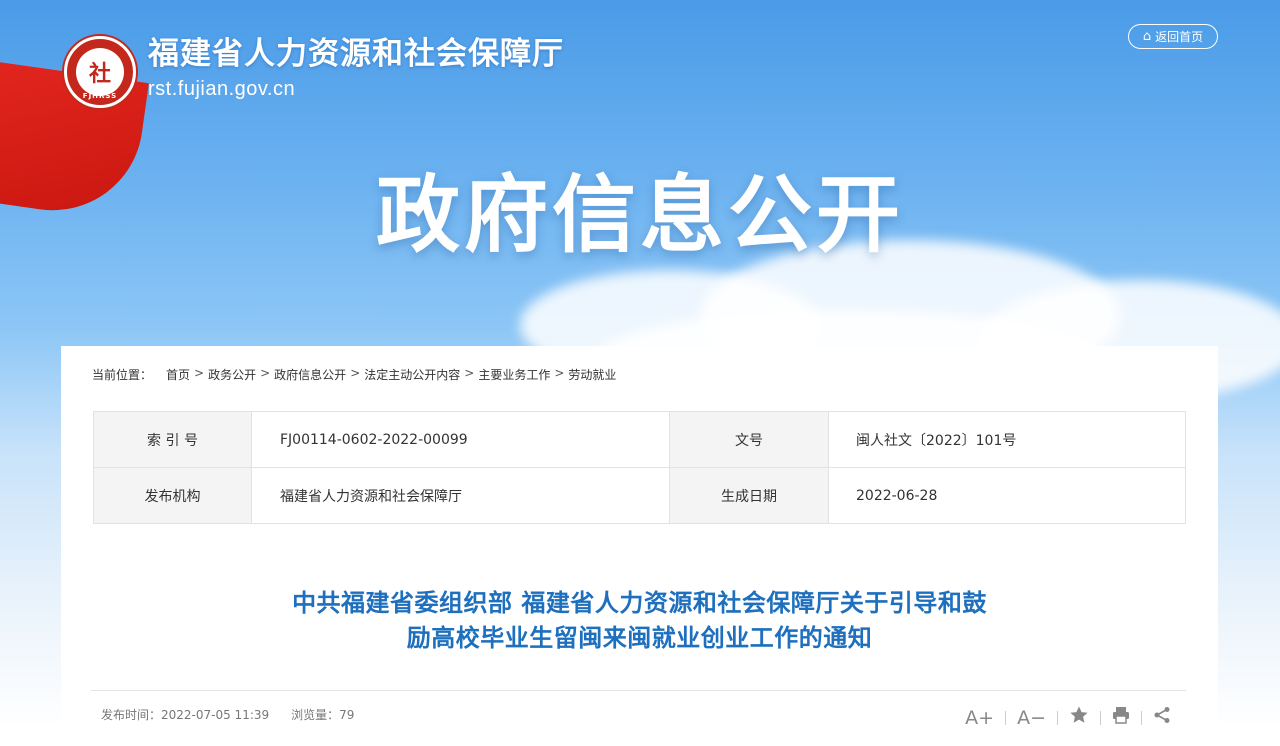 The height and width of the screenshot is (746, 1280). I want to click on doc-no-label: 文号, so click(749, 439).